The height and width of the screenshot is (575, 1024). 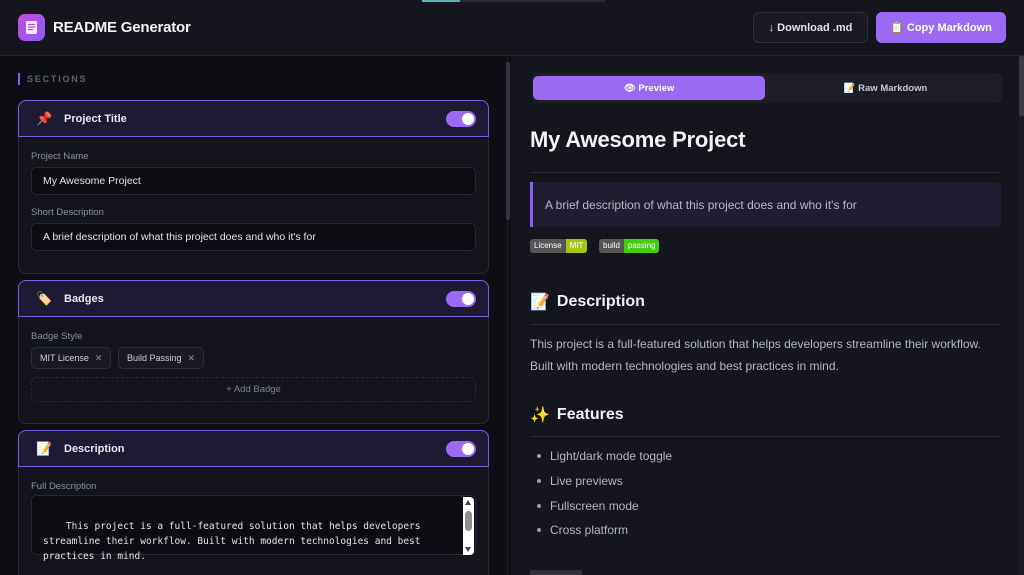 What do you see at coordinates (468, 549) in the screenshot?
I see `scroll-down-icon` at bounding box center [468, 549].